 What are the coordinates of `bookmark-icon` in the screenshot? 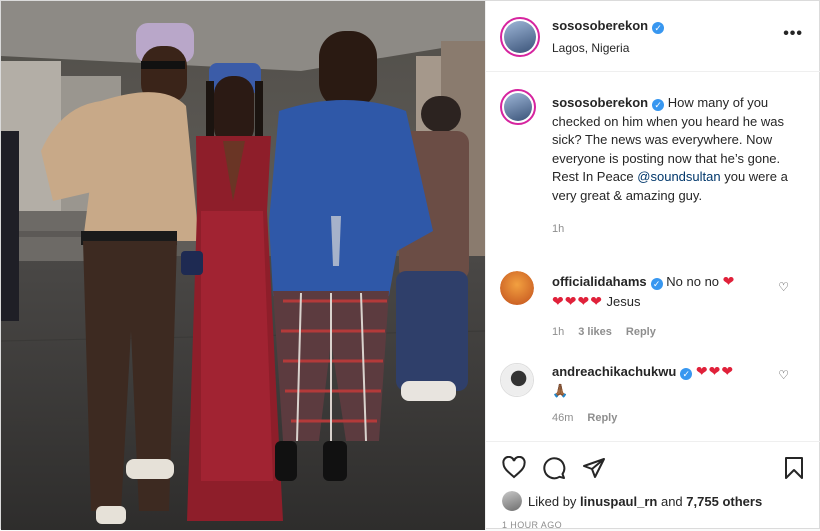 It's located at (794, 468).